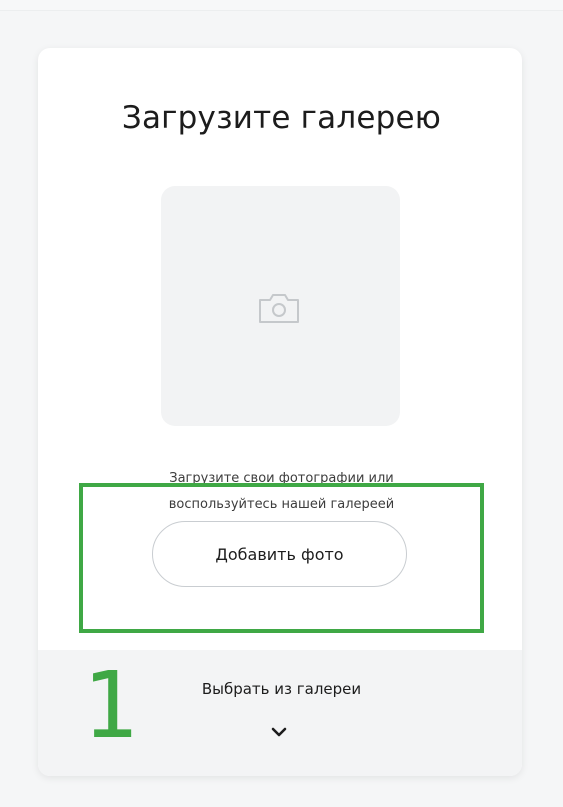 The height and width of the screenshot is (807, 563). I want to click on step-number-annotation: 1, so click(110, 705).